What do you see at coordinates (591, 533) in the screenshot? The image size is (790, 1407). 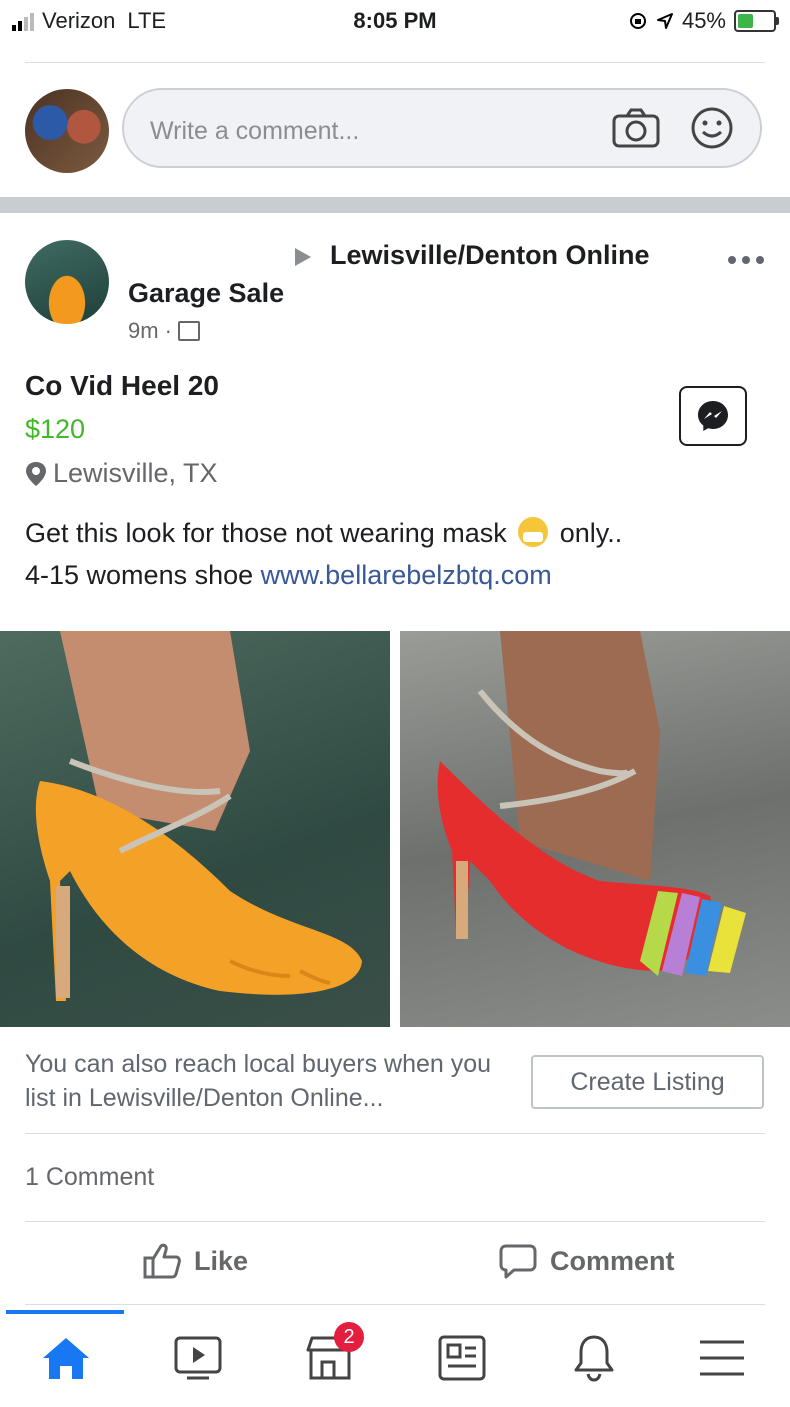 I see `post-text-part: only..` at bounding box center [591, 533].